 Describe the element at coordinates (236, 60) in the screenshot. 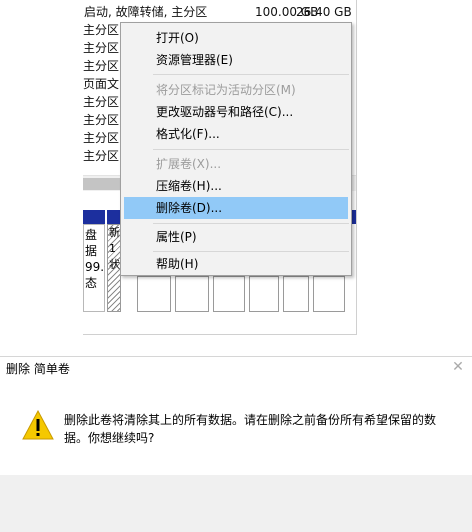

I see `menu-item-explorer: 资源管理器(E)` at that location.